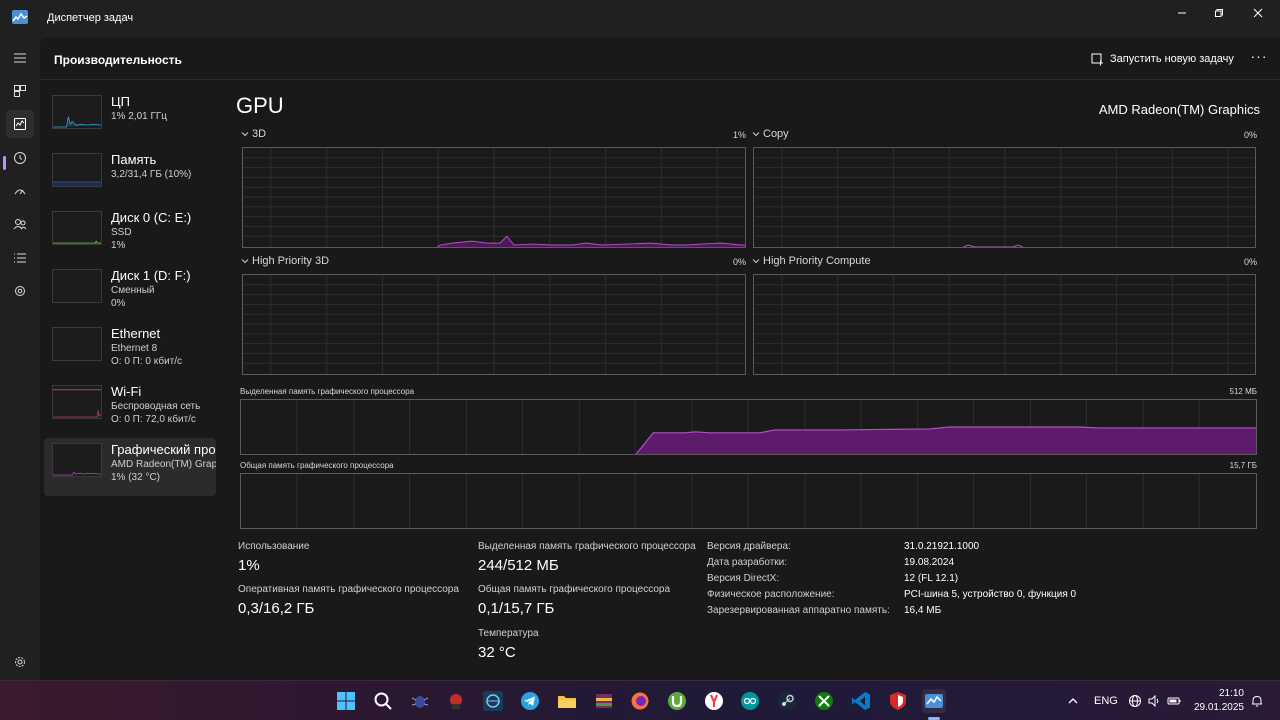  What do you see at coordinates (776, 134) in the screenshot?
I see `engine-label: Copy` at bounding box center [776, 134].